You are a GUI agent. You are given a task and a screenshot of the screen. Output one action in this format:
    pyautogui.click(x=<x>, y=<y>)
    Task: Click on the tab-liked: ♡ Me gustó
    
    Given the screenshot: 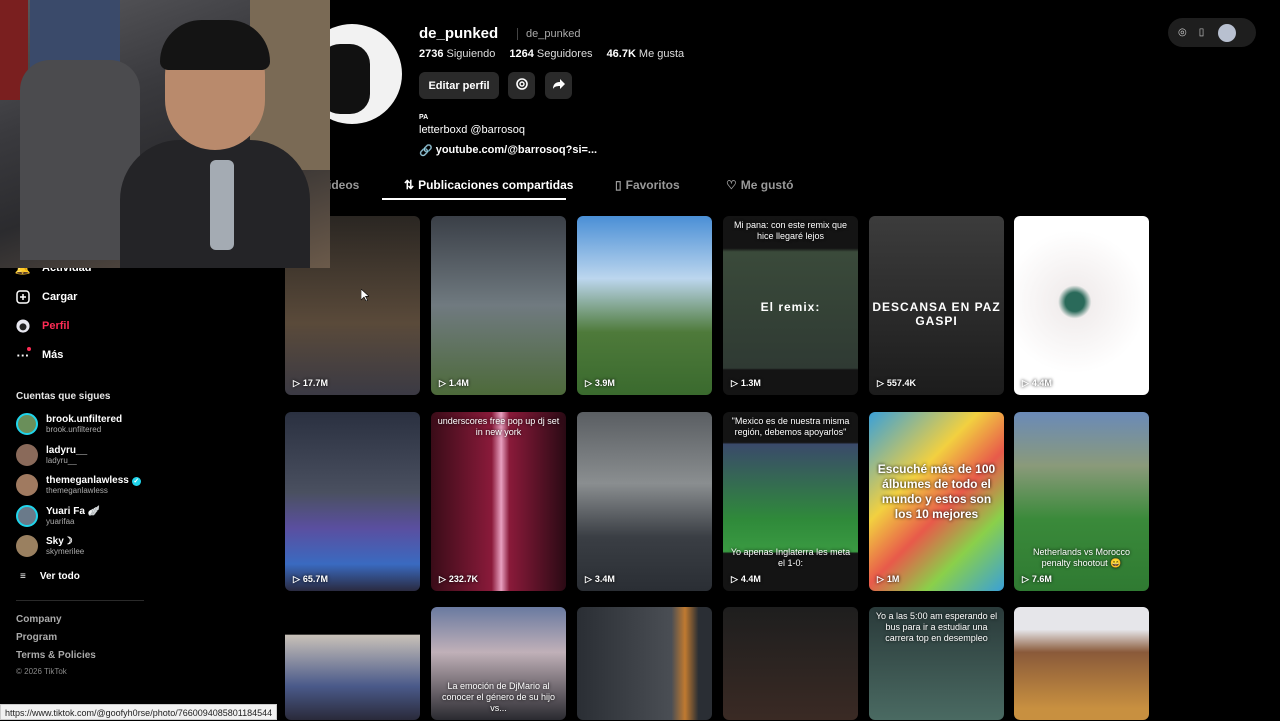 What is the action you would take?
    pyautogui.click(x=759, y=185)
    